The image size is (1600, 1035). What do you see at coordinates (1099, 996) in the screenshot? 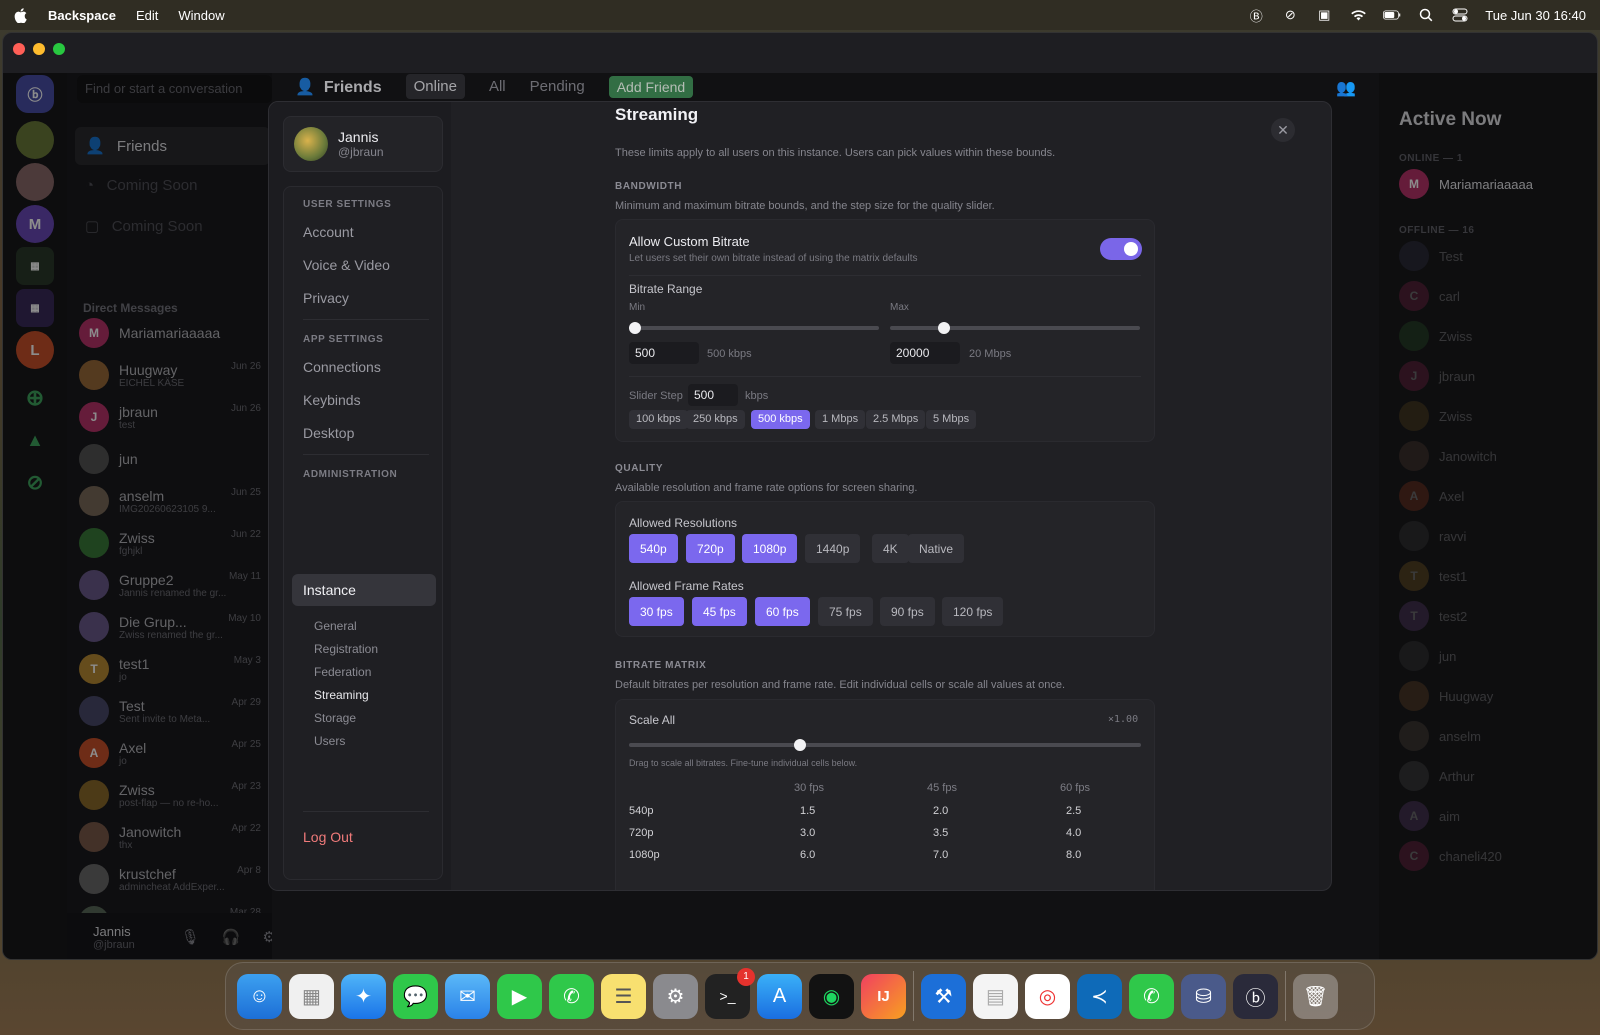
I see `vscode-icon: ≺` at bounding box center [1099, 996].